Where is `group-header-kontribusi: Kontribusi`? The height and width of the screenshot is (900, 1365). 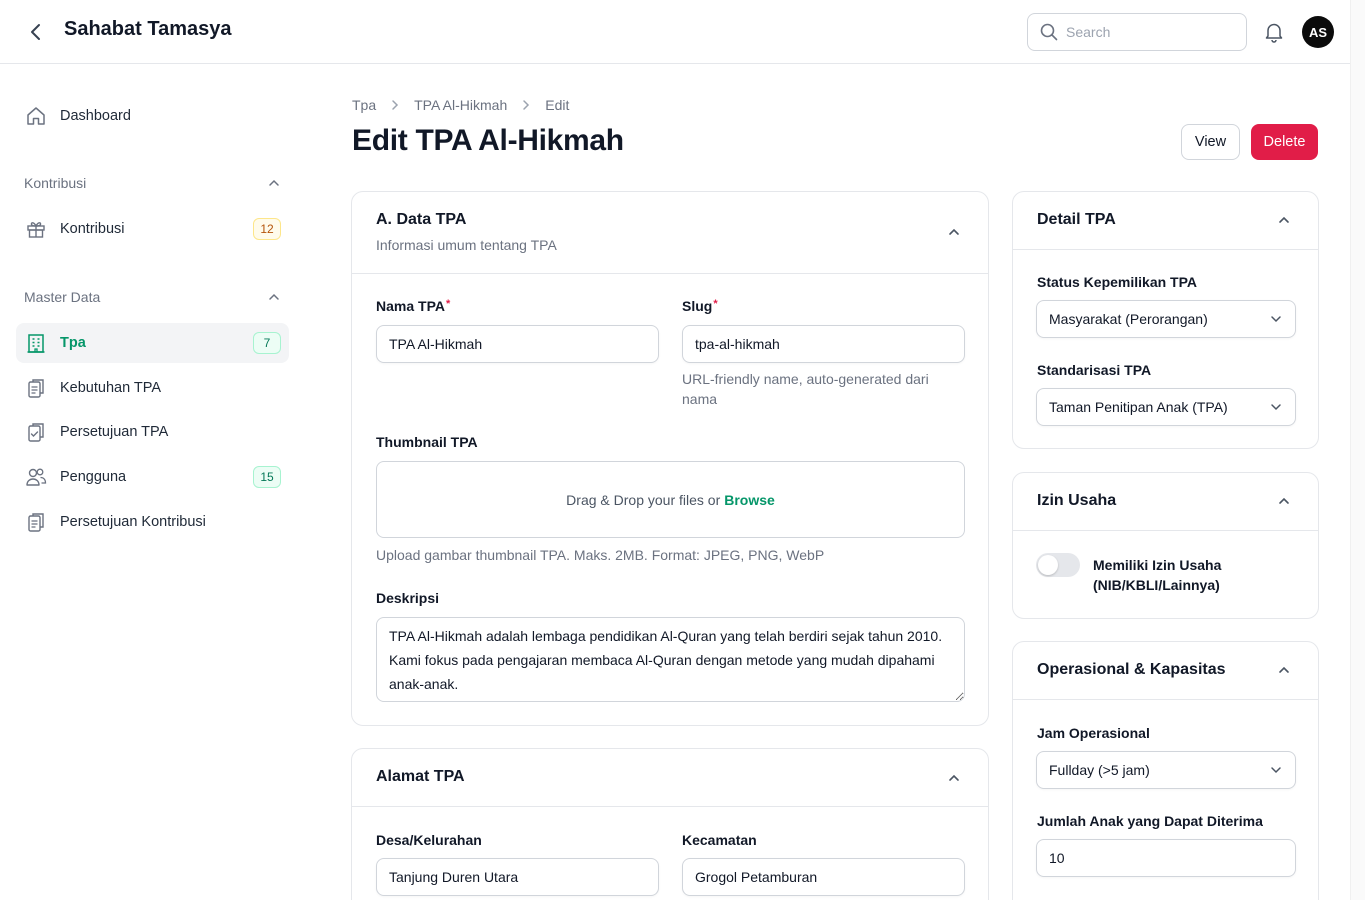 group-header-kontribusi: Kontribusi is located at coordinates (152, 183).